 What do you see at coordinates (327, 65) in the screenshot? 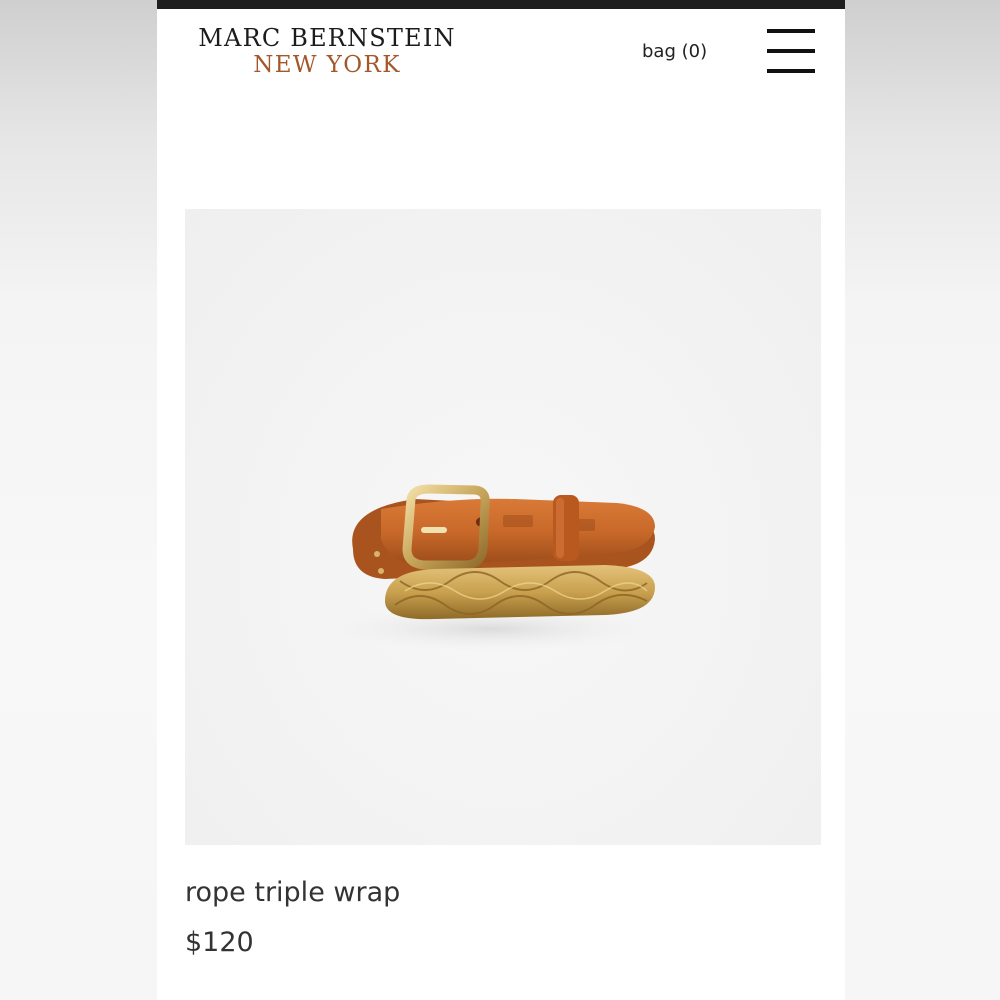
I see `brand-location: NEW YORK` at bounding box center [327, 65].